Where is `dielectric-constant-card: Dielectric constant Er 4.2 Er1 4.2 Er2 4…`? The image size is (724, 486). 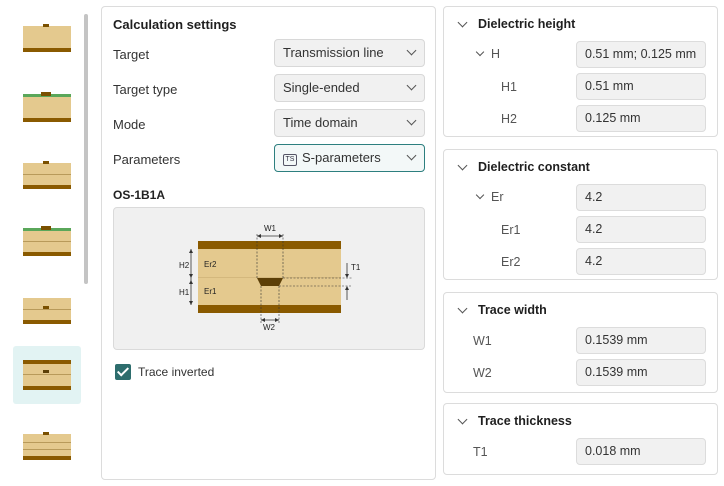 dielectric-constant-card: Dielectric constant Er 4.2 Er1 4.2 Er2 4… is located at coordinates (580, 214).